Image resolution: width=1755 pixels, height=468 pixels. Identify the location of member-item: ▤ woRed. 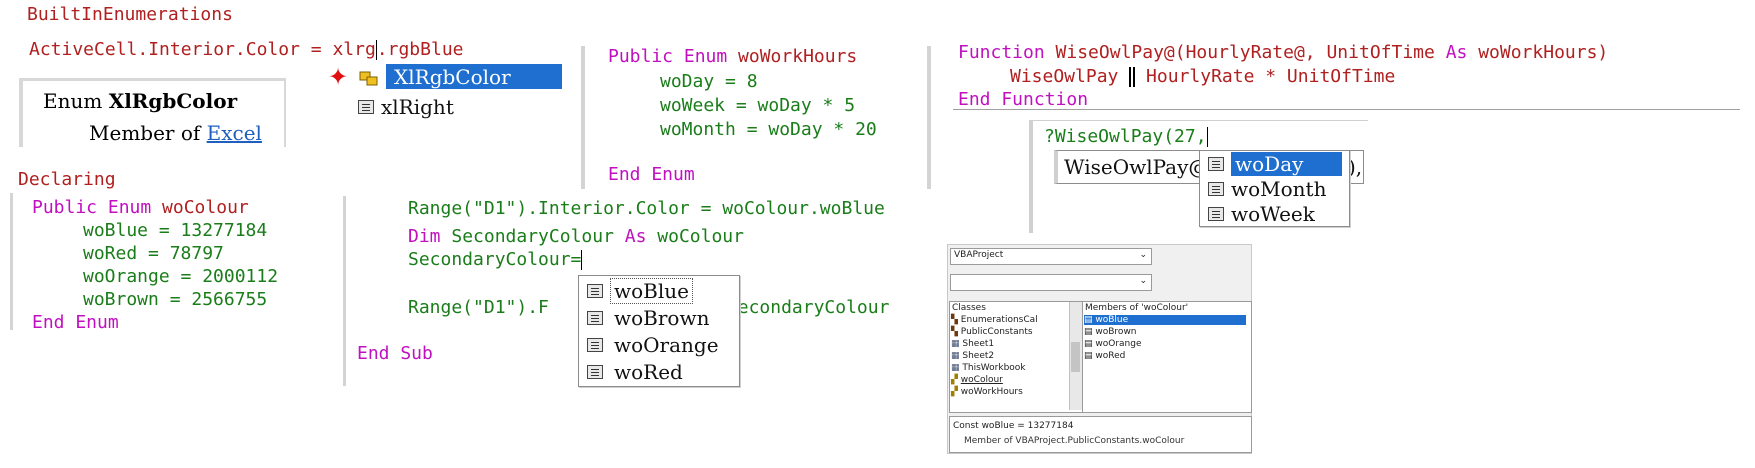
(1104, 356).